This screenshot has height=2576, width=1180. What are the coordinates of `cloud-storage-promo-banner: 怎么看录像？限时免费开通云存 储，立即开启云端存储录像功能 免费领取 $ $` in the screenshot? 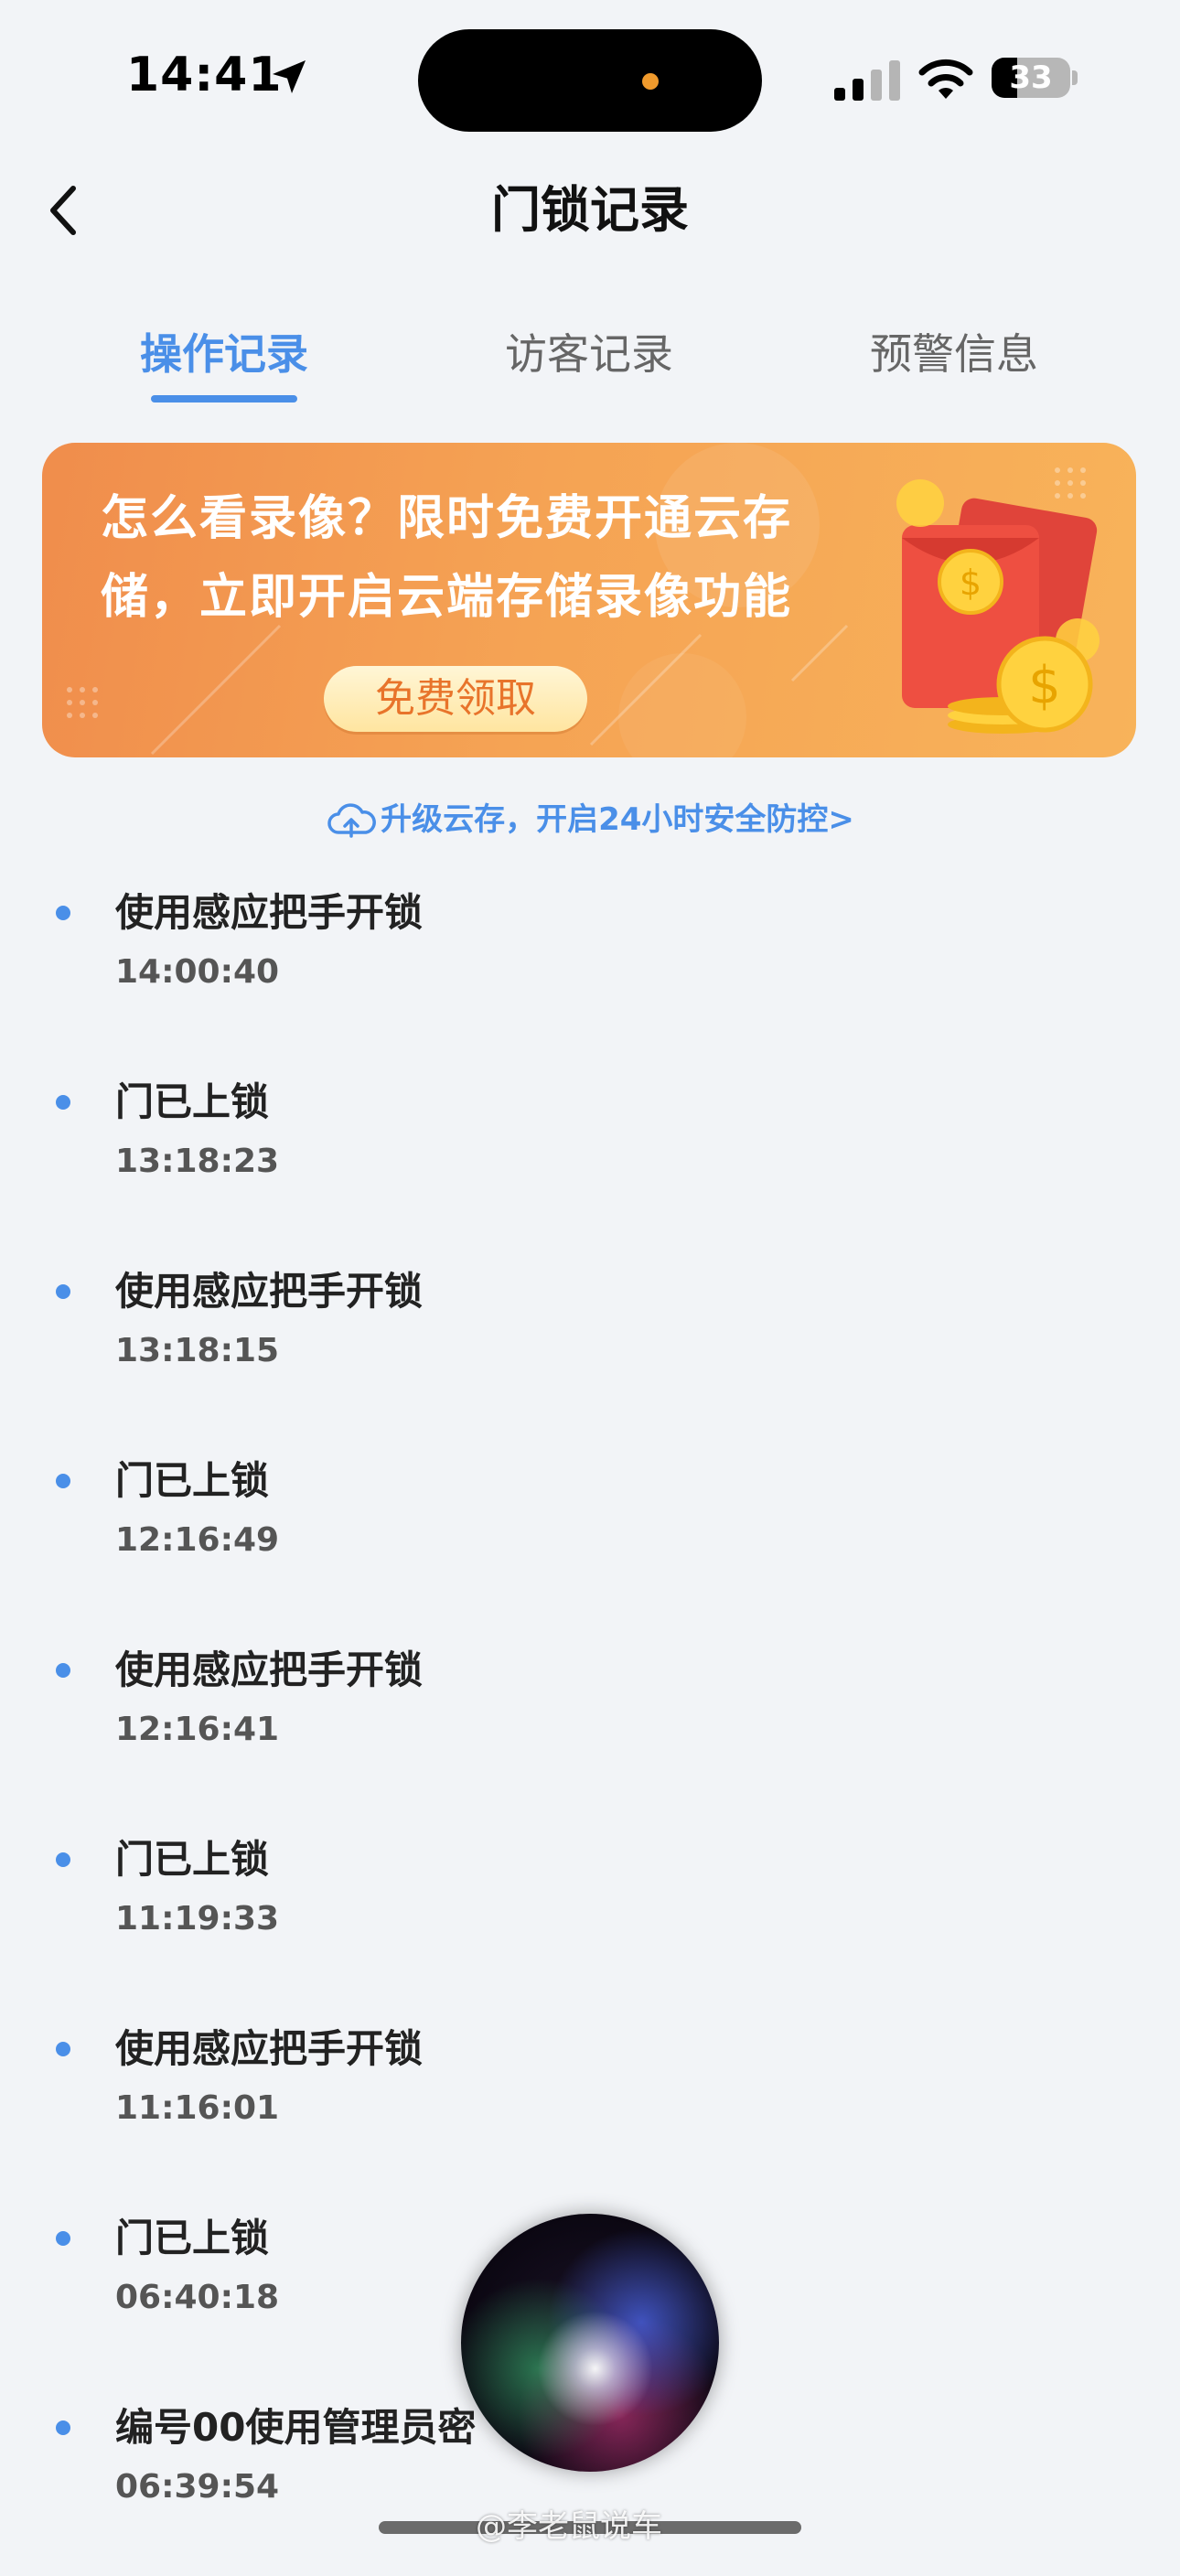 It's located at (589, 600).